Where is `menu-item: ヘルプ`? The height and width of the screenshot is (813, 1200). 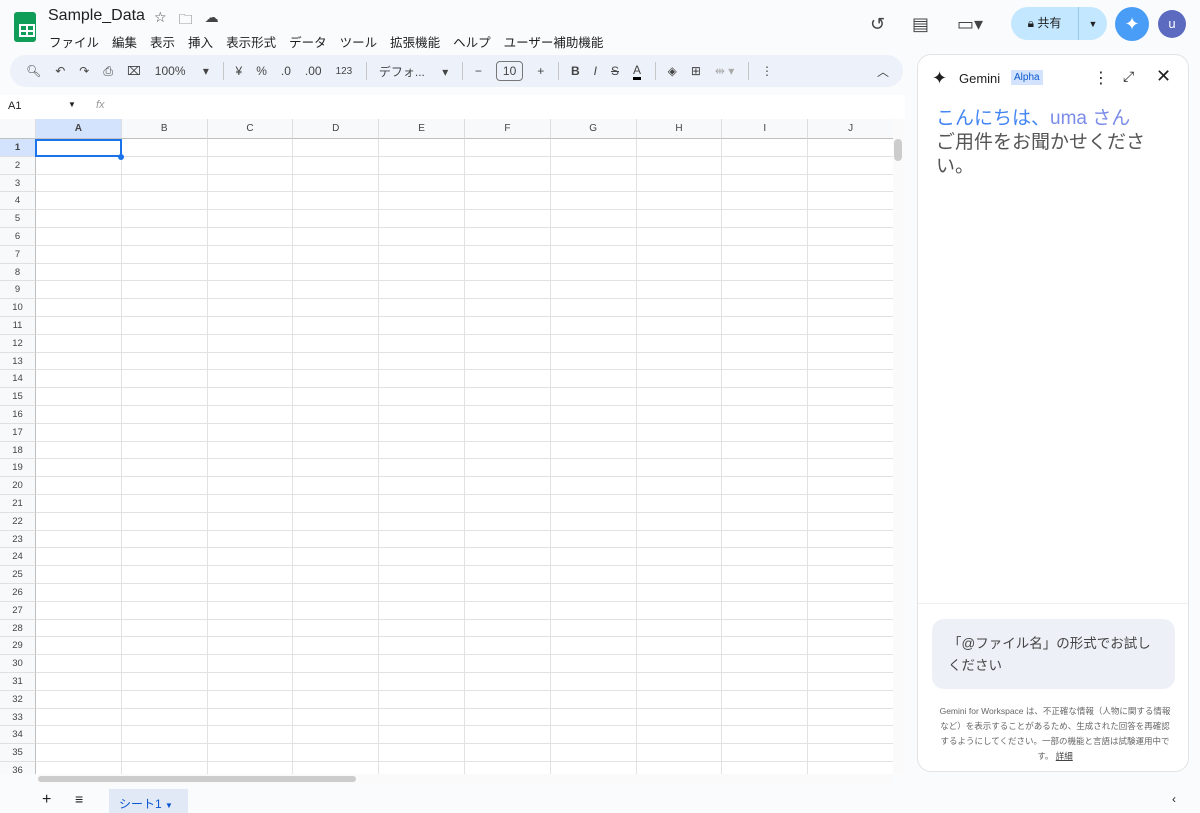
menu-item: ヘルプ is located at coordinates (472, 41).